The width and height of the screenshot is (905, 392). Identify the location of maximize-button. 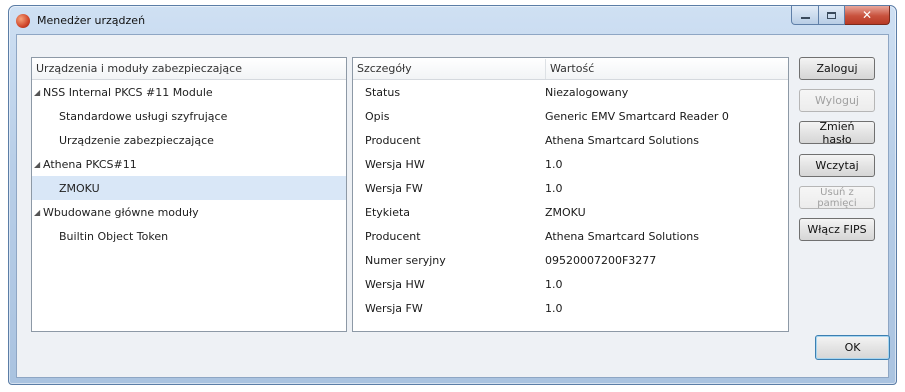
(832, 15).